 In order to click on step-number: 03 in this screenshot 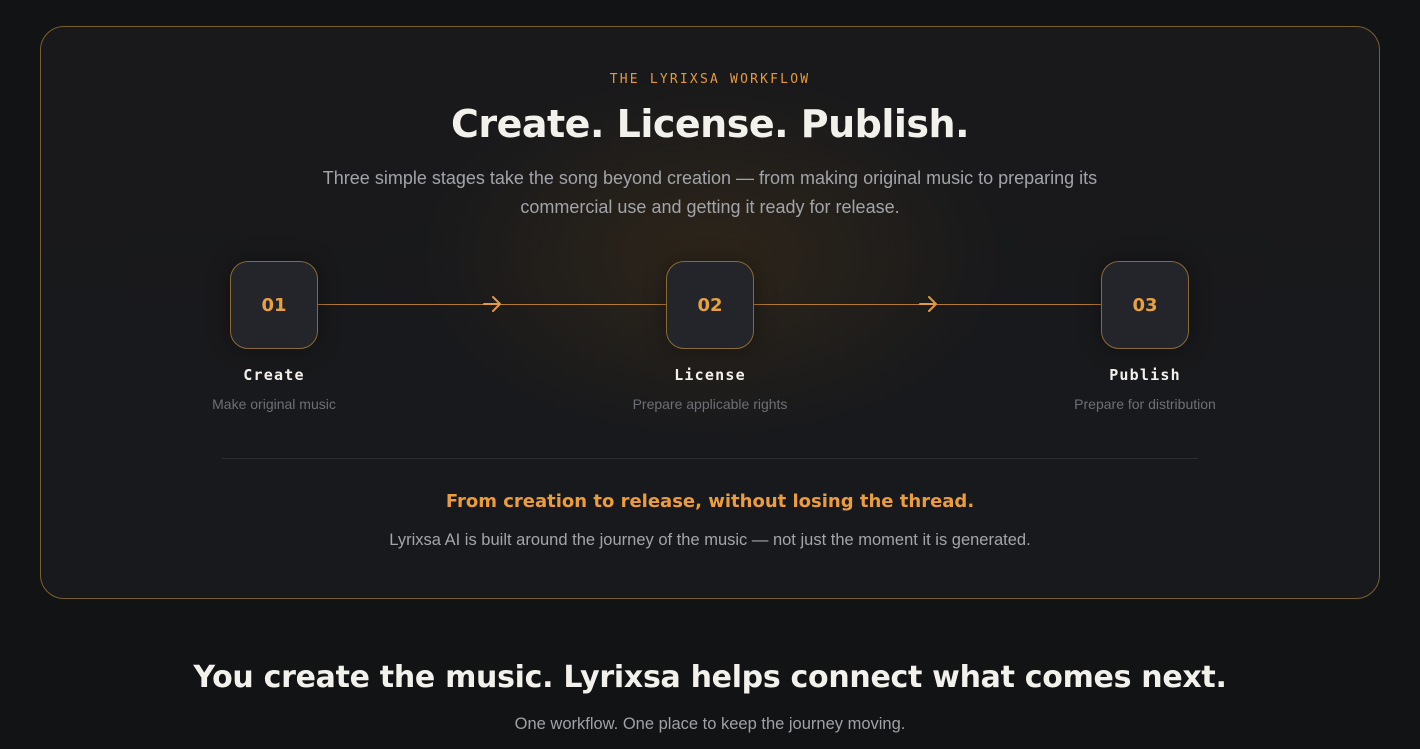, I will do `click(1145, 305)`.